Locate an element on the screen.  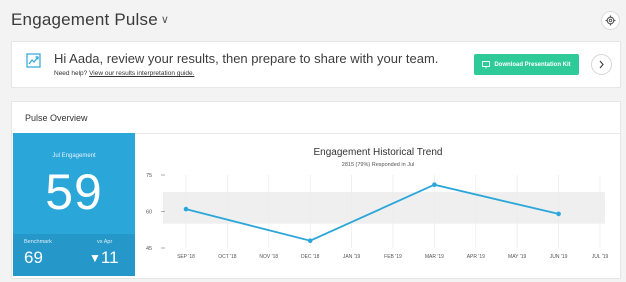
chevron-right-icon is located at coordinates (601, 64).